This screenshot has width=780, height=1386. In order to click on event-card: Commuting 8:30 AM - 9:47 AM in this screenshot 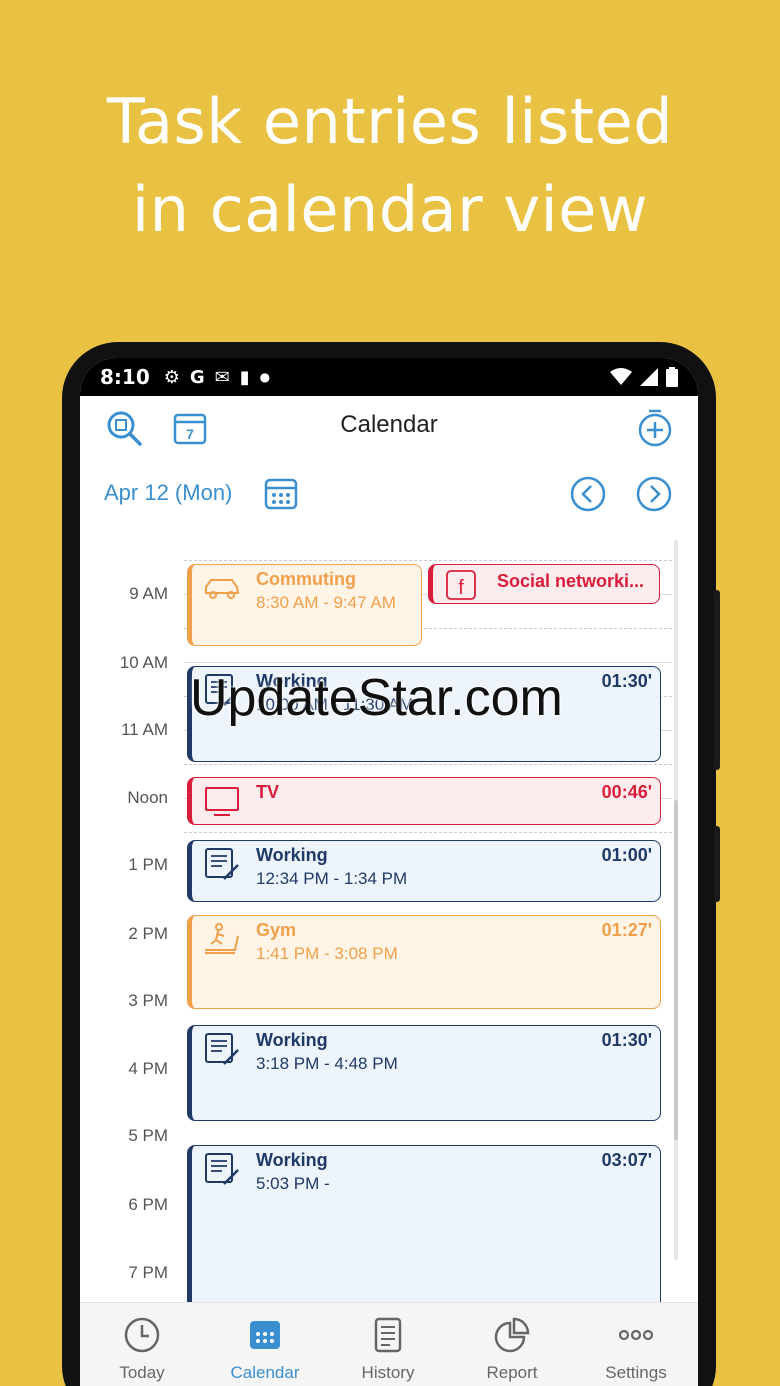, I will do `click(304, 605)`.